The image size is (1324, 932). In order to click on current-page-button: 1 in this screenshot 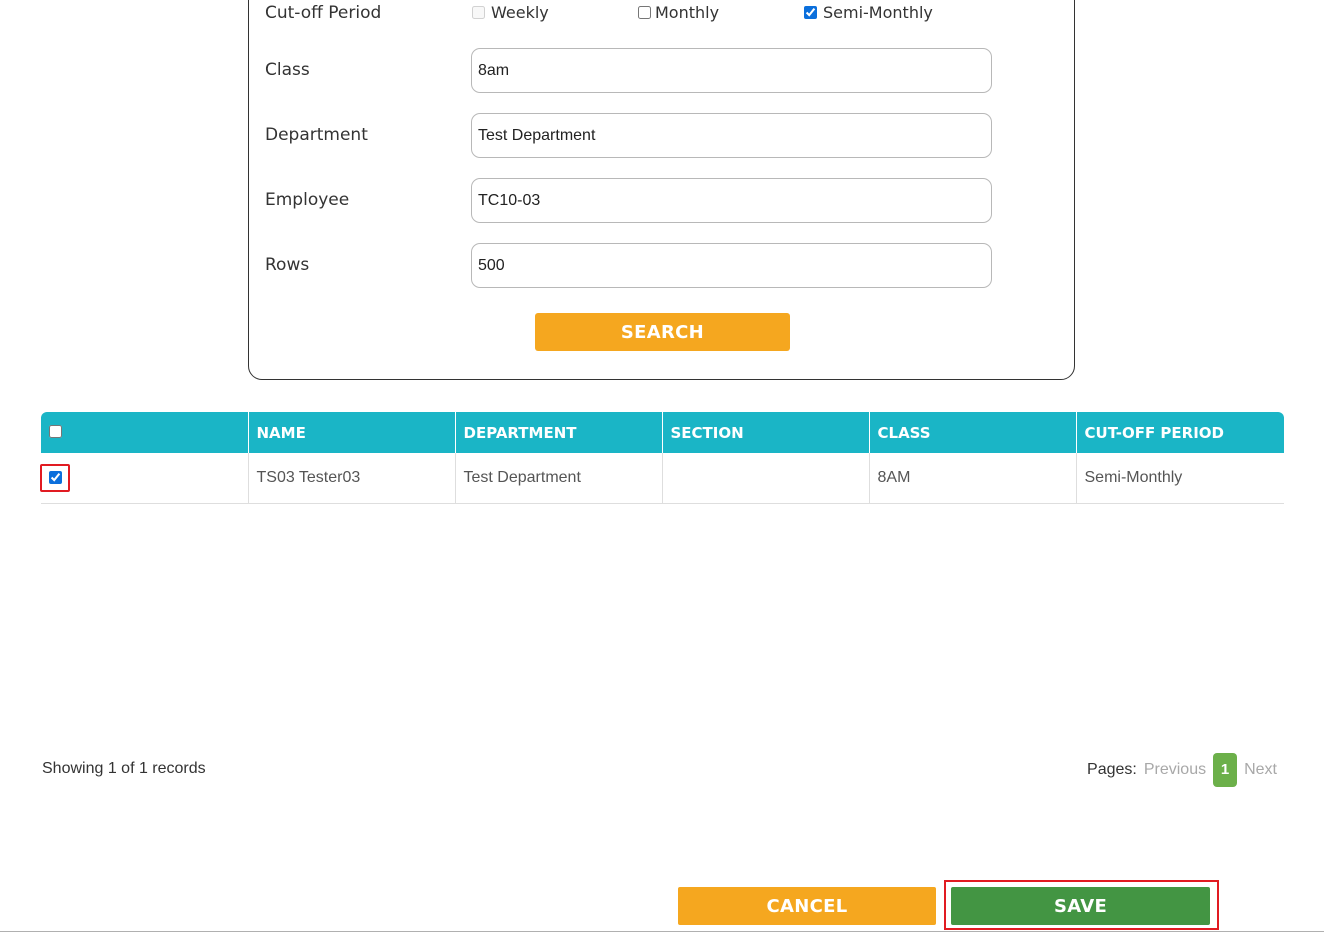, I will do `click(1225, 770)`.